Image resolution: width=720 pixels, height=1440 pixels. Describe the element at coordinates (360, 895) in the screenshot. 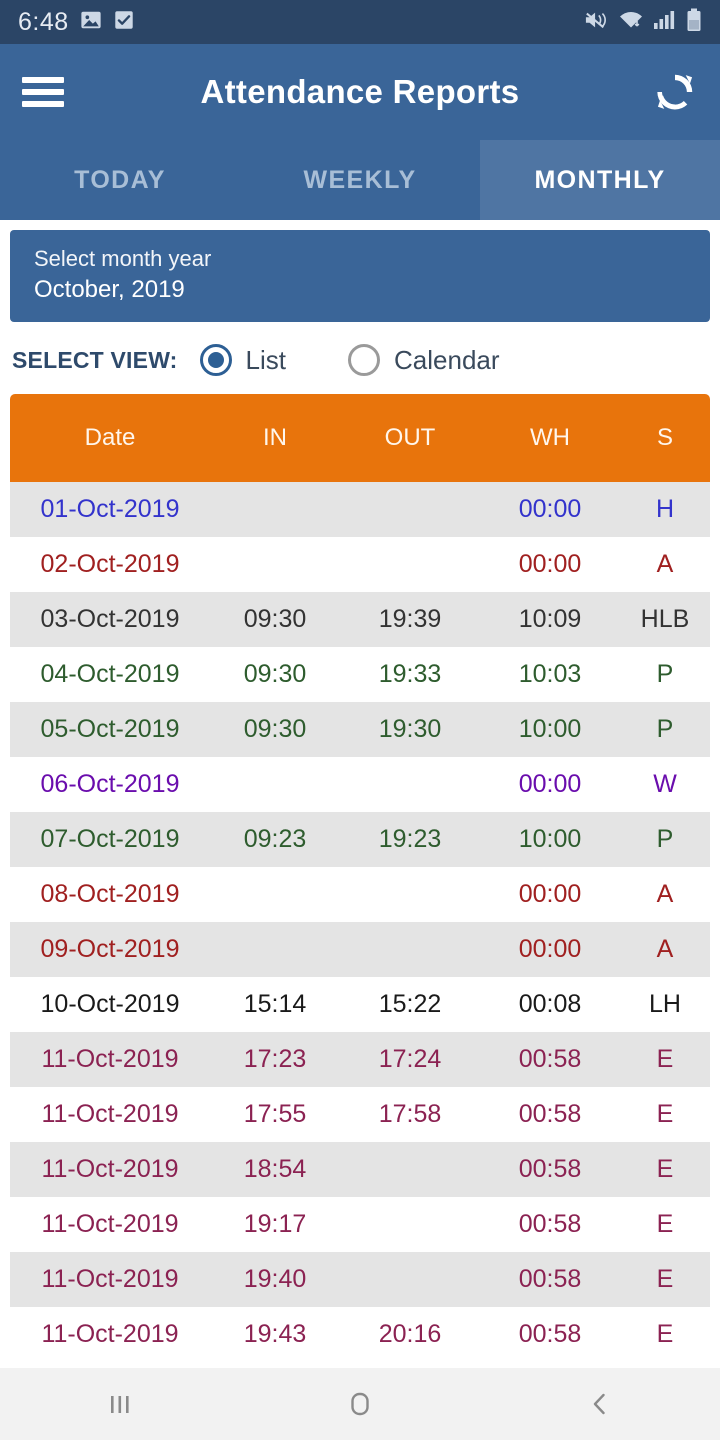

I see `table-row: 08-Oct-2019 00:00 A` at that location.